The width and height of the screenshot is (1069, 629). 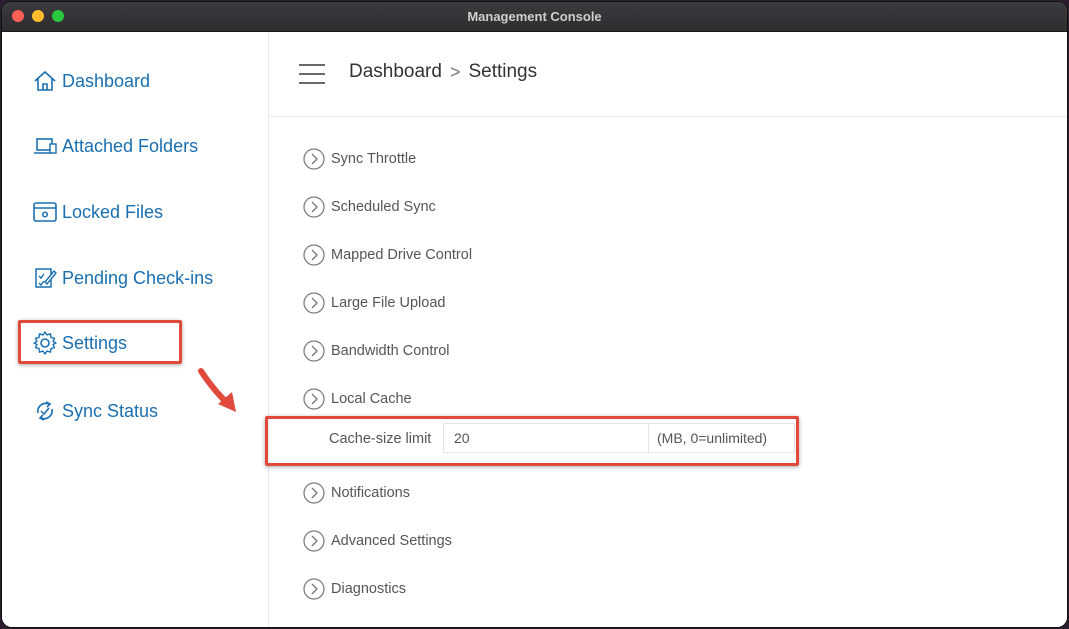 What do you see at coordinates (138, 277) in the screenshot?
I see `sidebar-item-label: Pending Check-ins` at bounding box center [138, 277].